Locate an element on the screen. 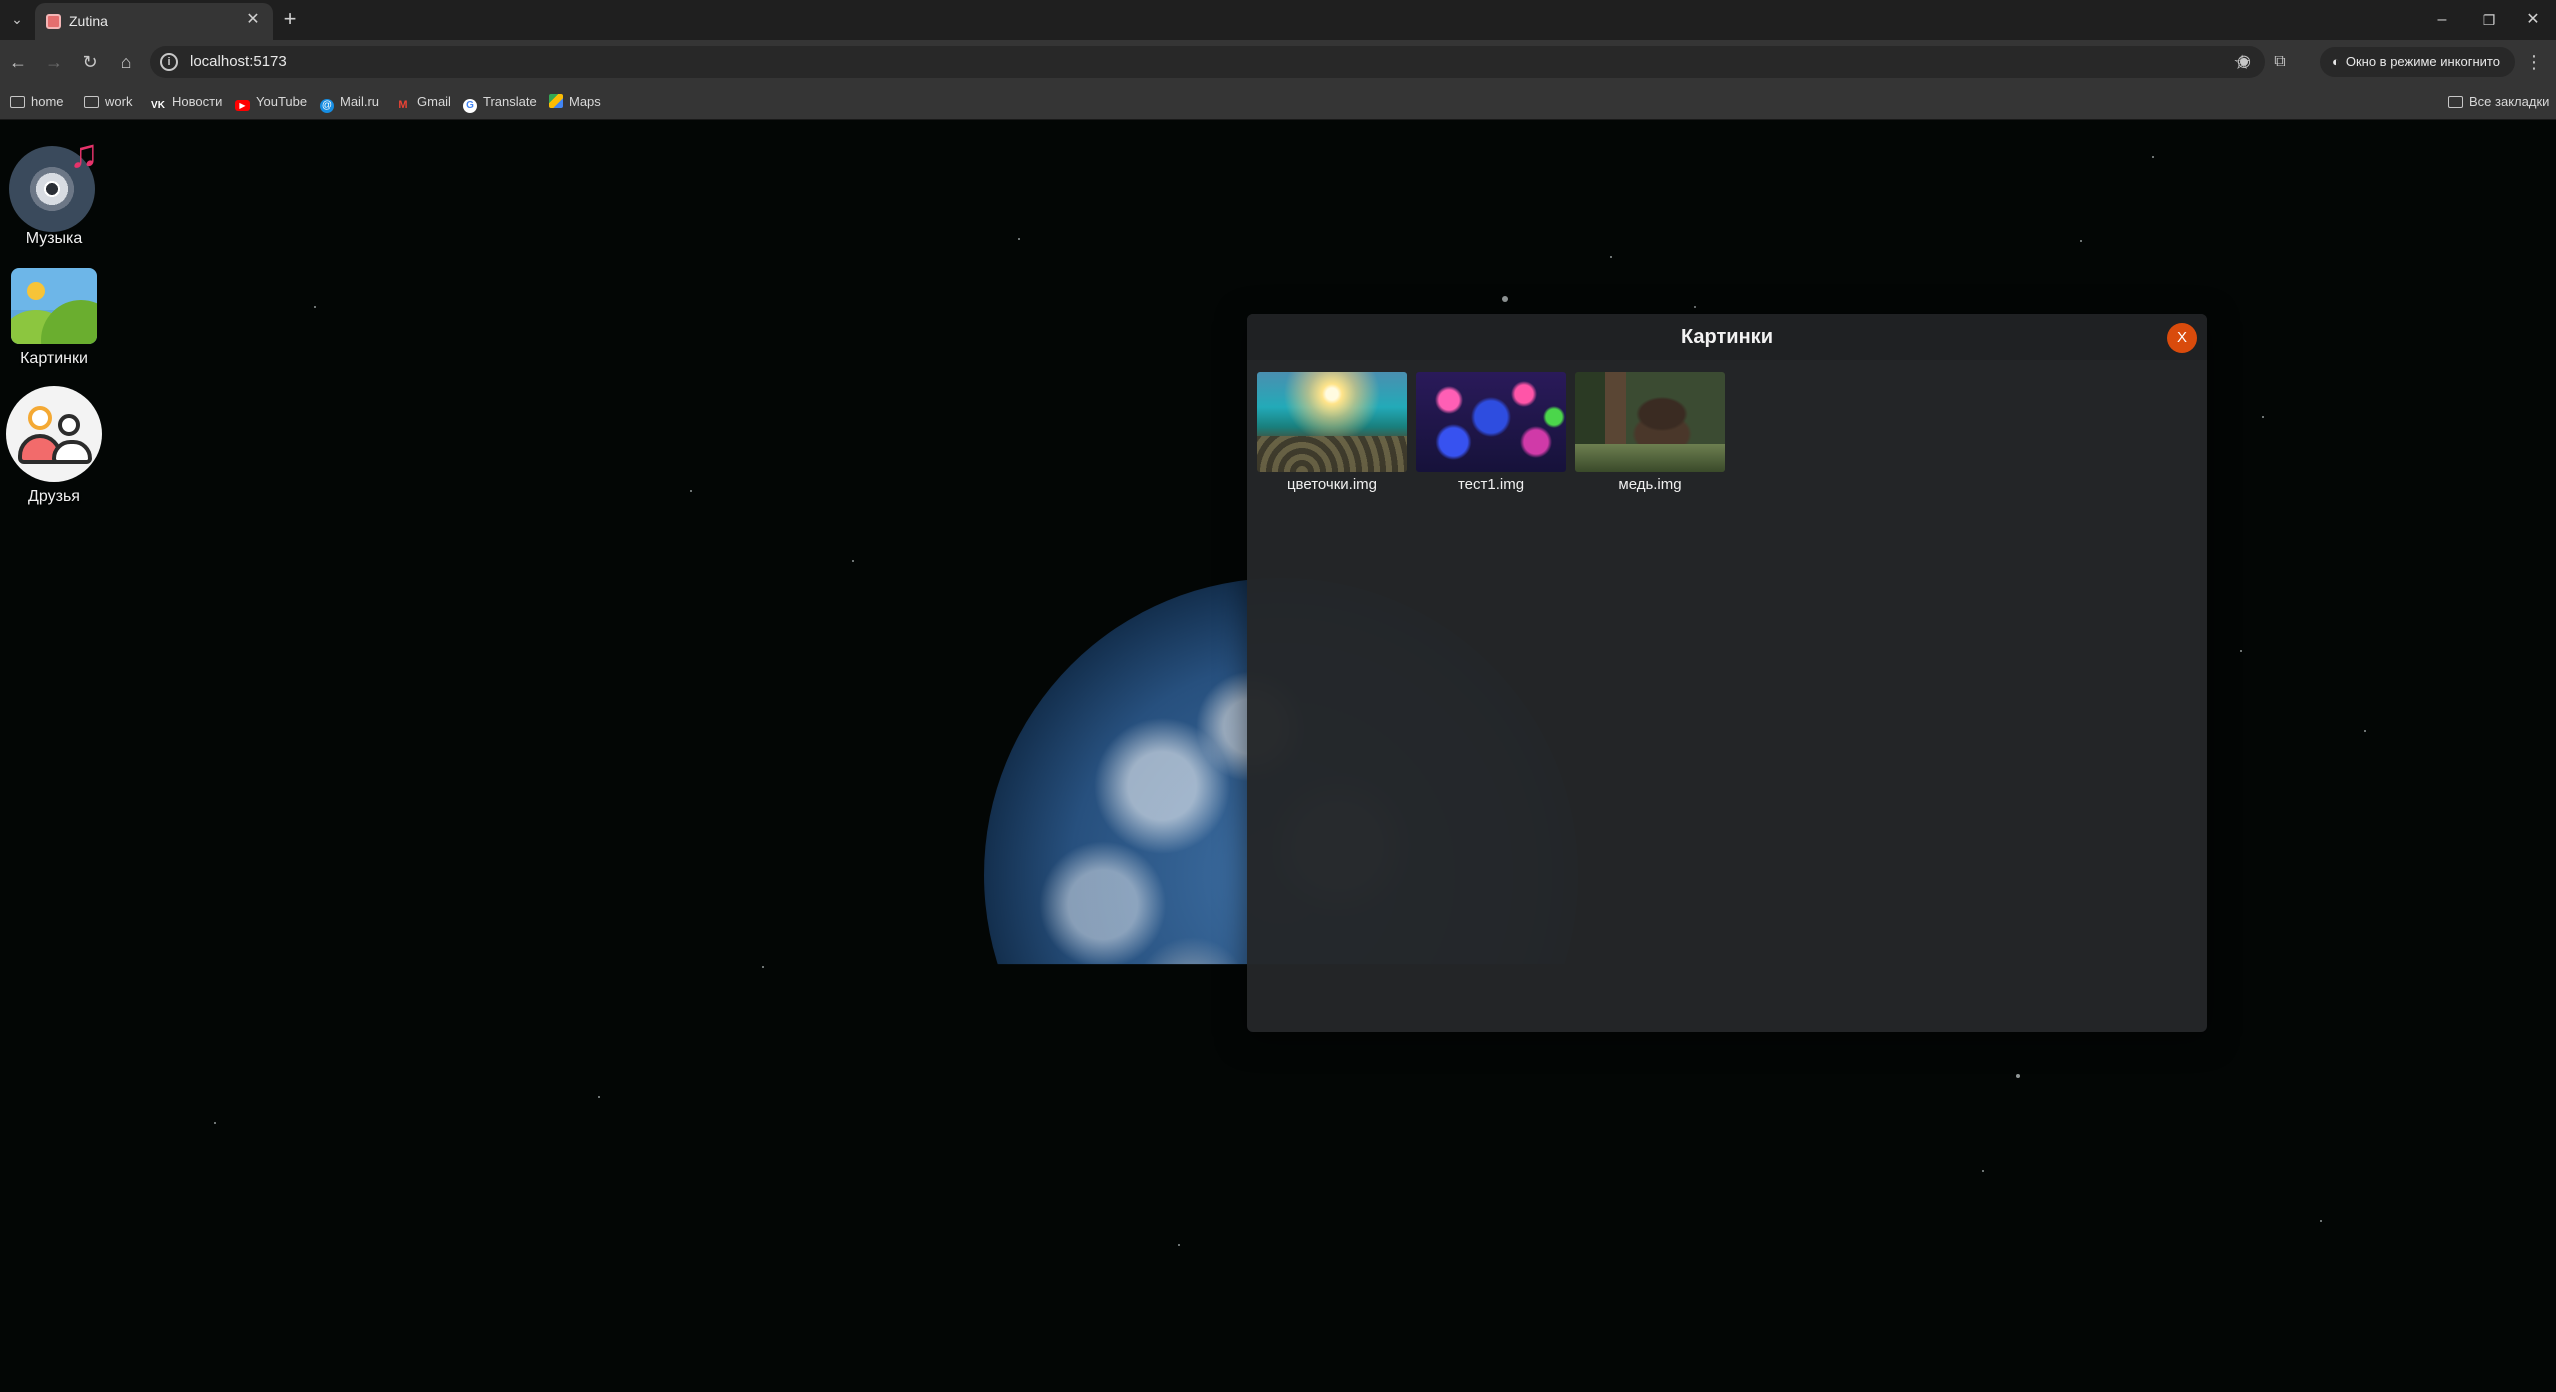  all-bookmarks-label: Все закладки is located at coordinates (2509, 101).